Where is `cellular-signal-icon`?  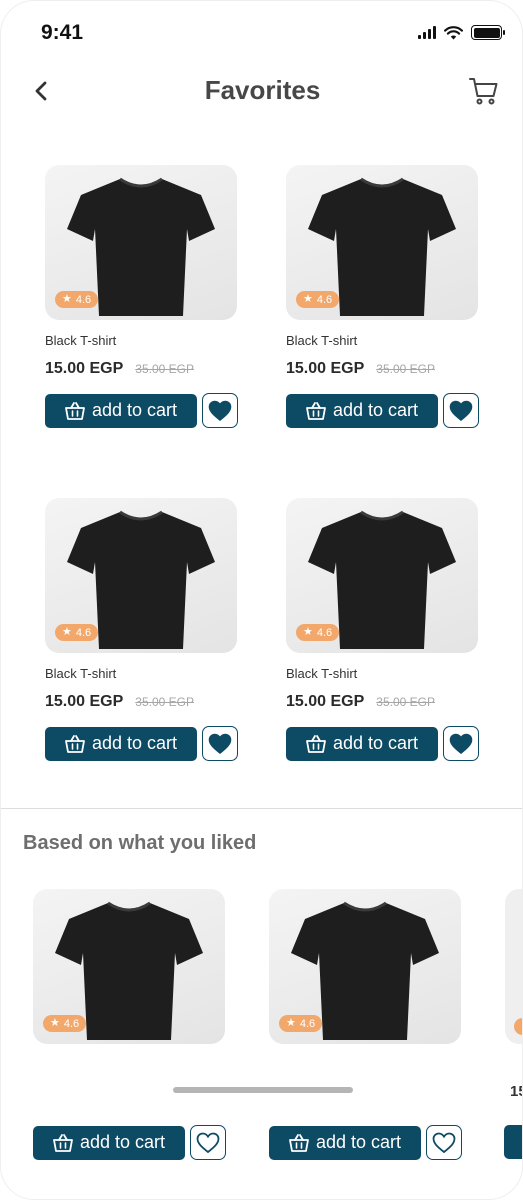
cellular-signal-icon is located at coordinates (427, 32).